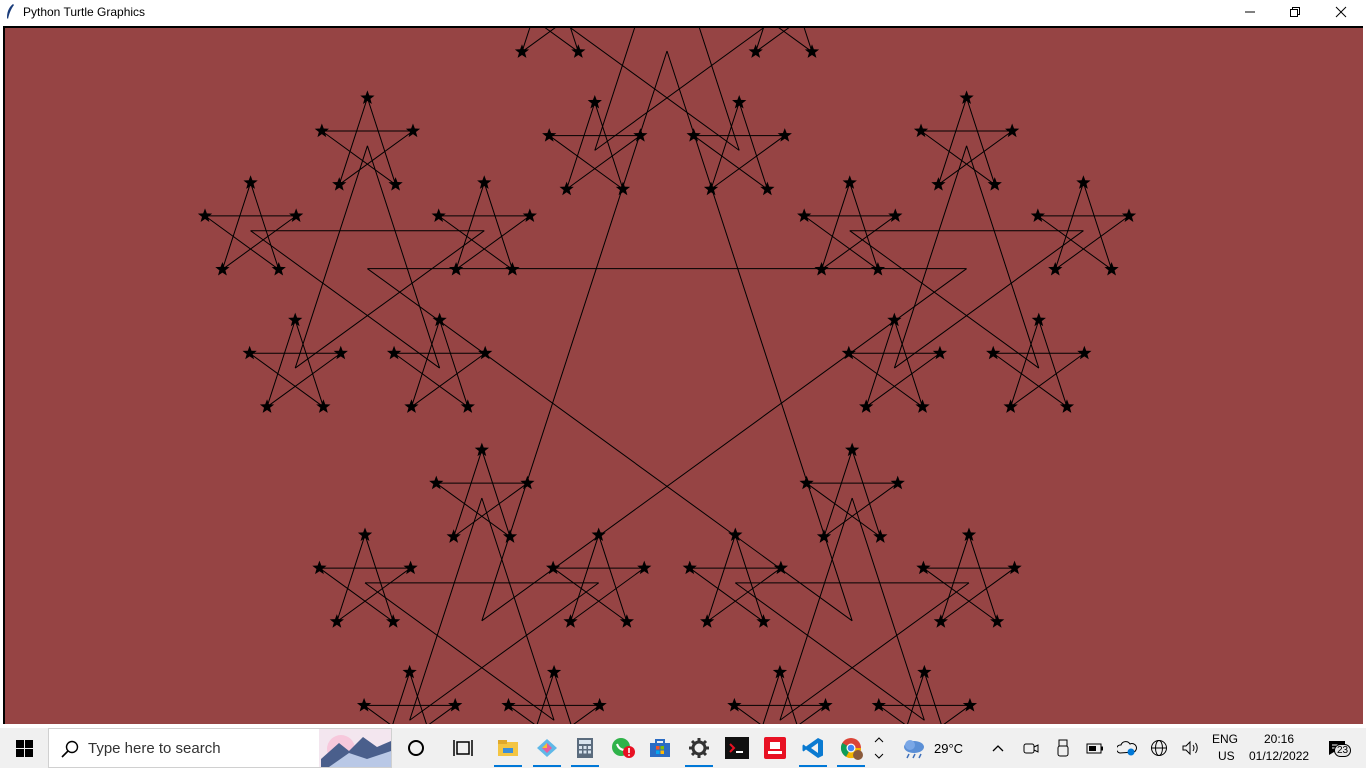 The image size is (1366, 768). What do you see at coordinates (547, 748) in the screenshot?
I see `taskbar-git` at bounding box center [547, 748].